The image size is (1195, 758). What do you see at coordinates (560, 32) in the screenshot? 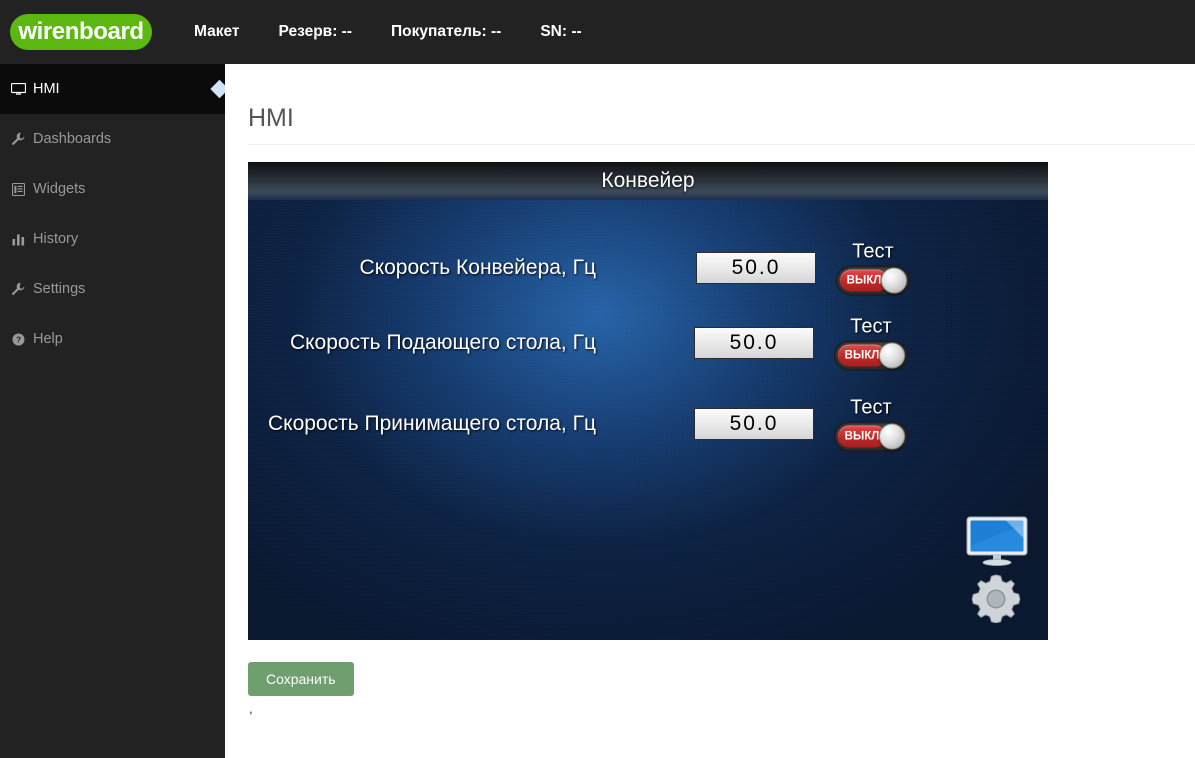
I see `topnav-item-sn: SN: --` at bounding box center [560, 32].